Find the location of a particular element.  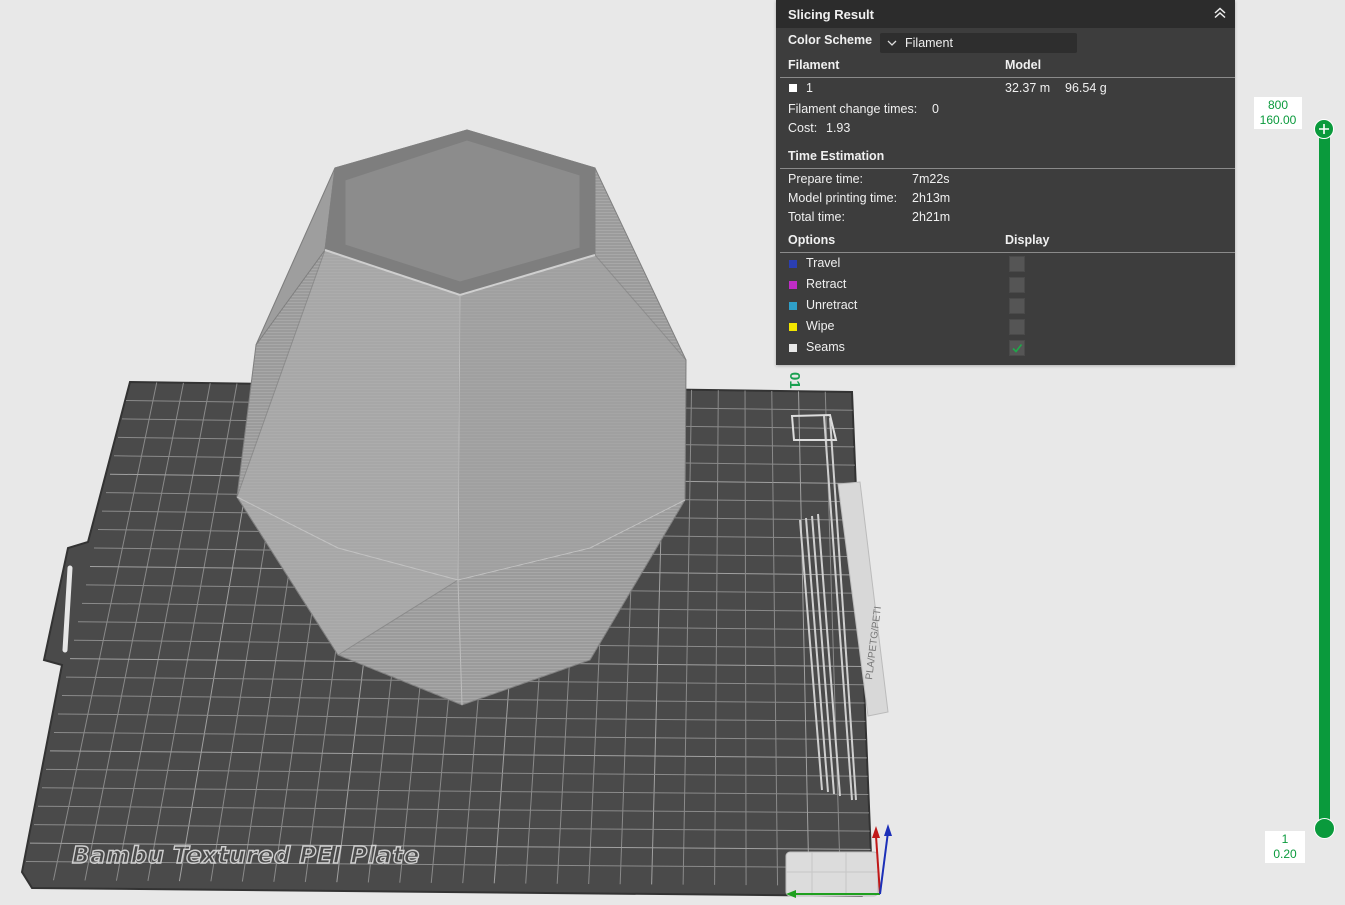

bottom-layer-number: 1 is located at coordinates (1285, 839).